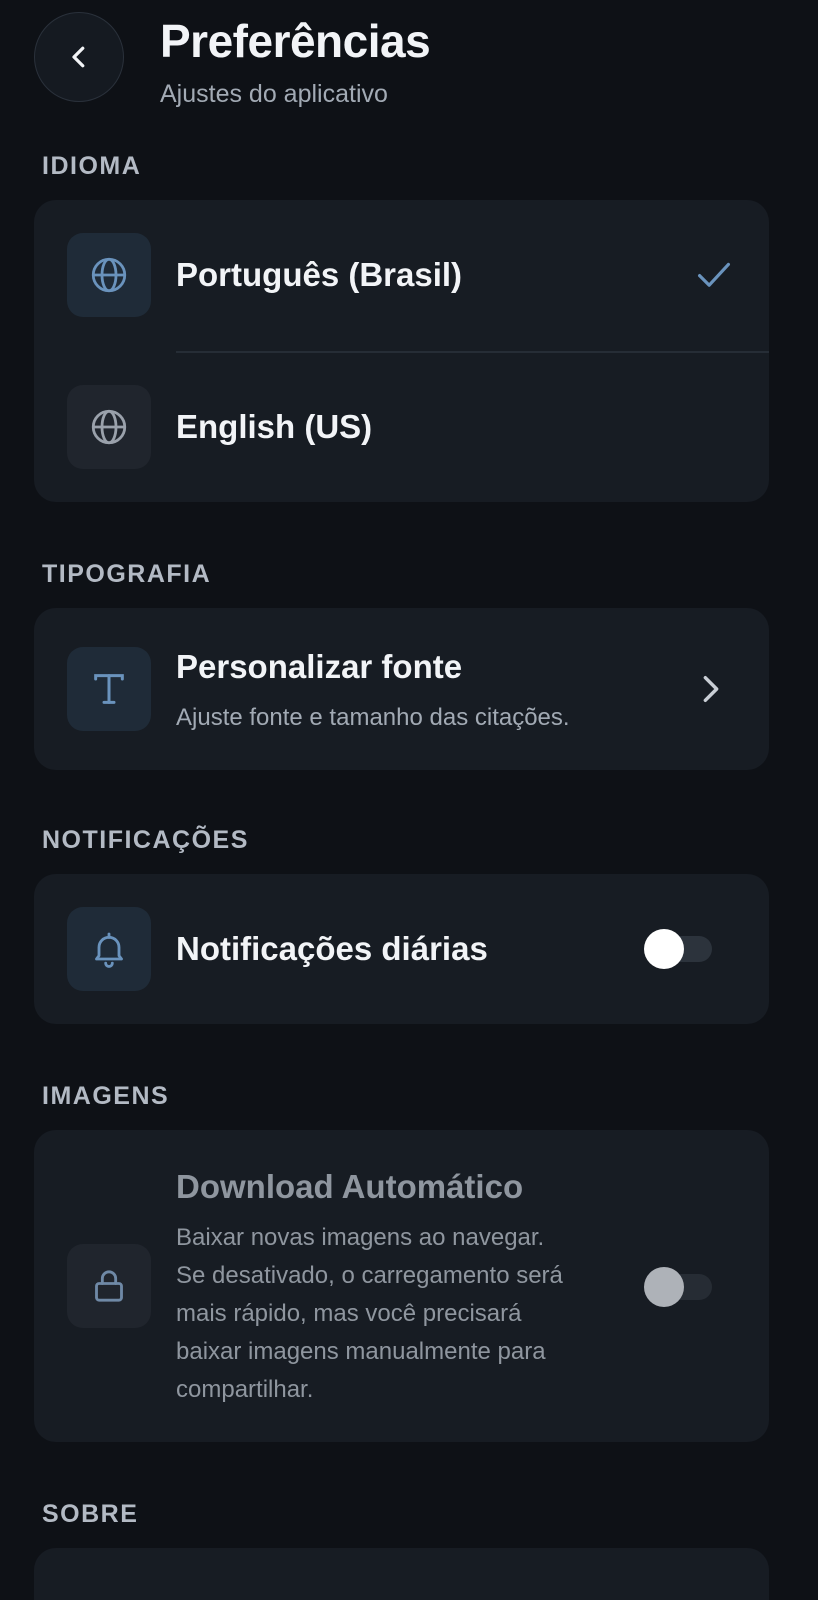 This screenshot has width=818, height=1600. What do you see at coordinates (332, 948) in the screenshot?
I see `daily-notifications-title: Notificações diárias` at bounding box center [332, 948].